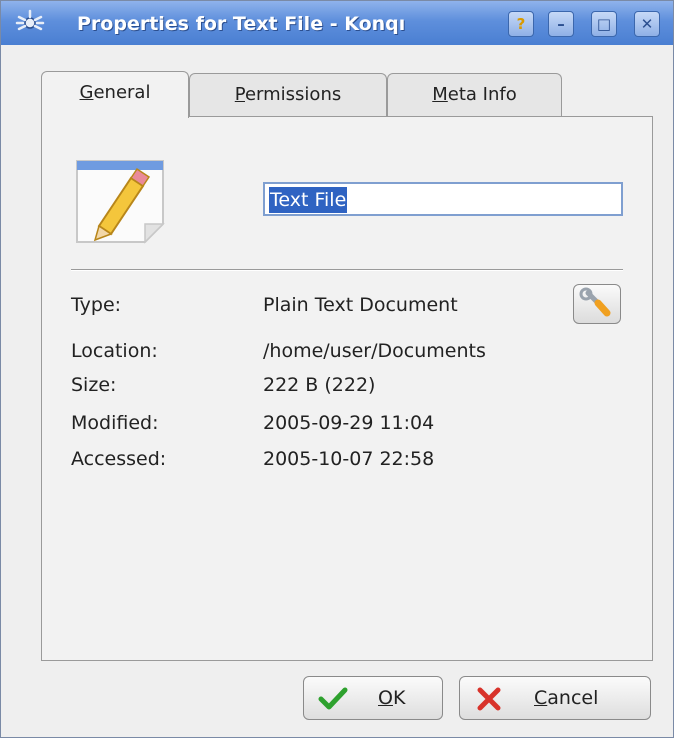 The width and height of the screenshot is (674, 738). I want to click on tab-permissions: Permissions, so click(288, 95).